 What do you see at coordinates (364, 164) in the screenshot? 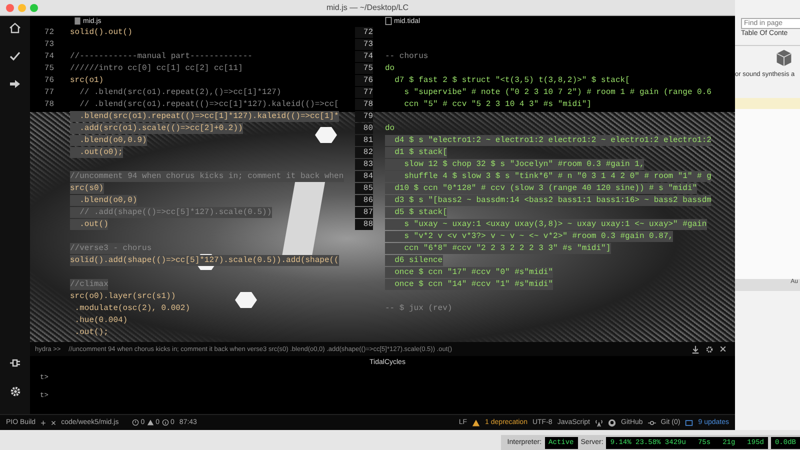
I see `line-number: 83` at bounding box center [364, 164].